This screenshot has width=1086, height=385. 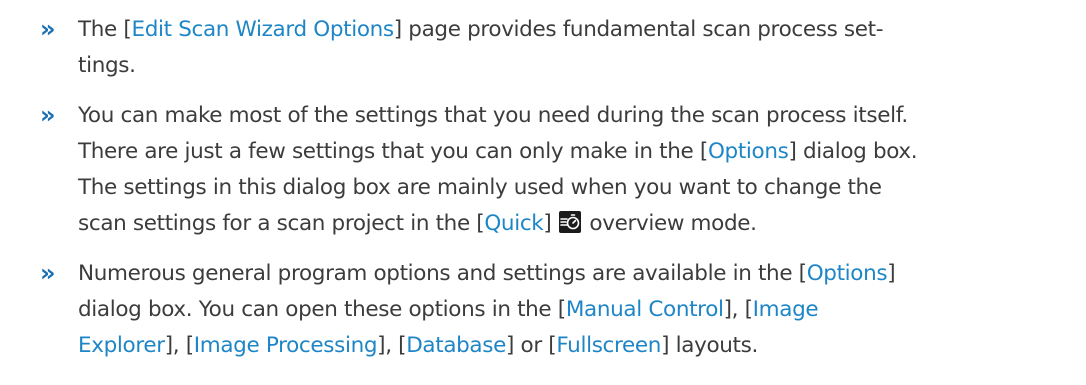 I want to click on quick-overview-icon, so click(x=569, y=222).